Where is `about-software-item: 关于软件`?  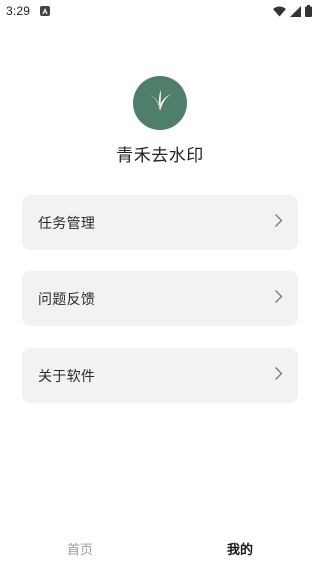
about-software-item: 关于软件 is located at coordinates (160, 375).